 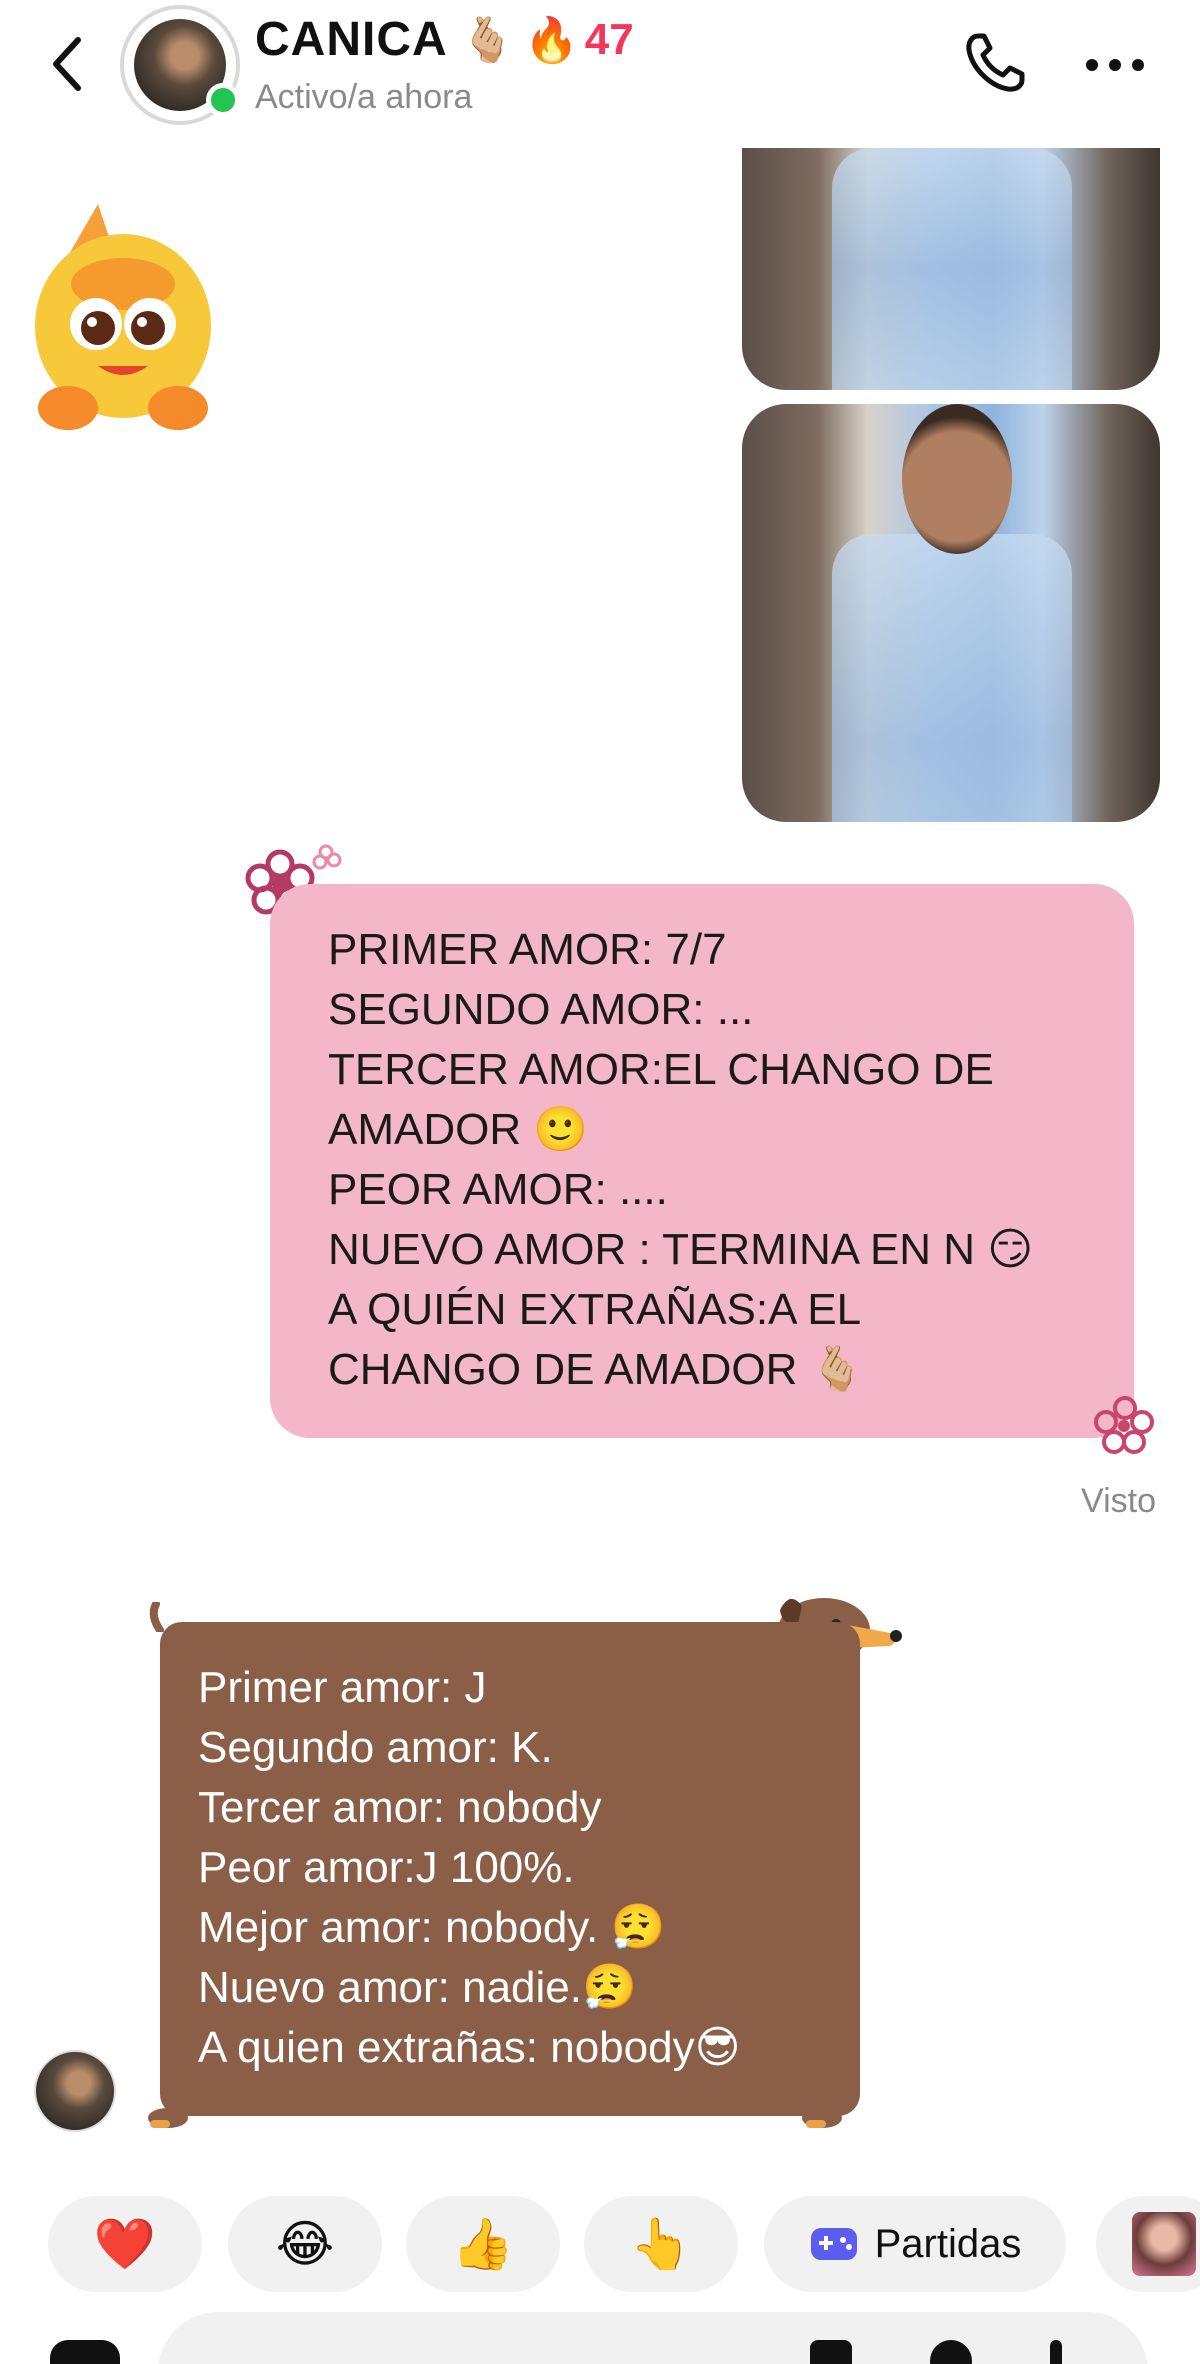 What do you see at coordinates (600, 70) in the screenshot?
I see `chat-header: CANICA 🫰🏼 🔥 47 Activo/a ahora` at bounding box center [600, 70].